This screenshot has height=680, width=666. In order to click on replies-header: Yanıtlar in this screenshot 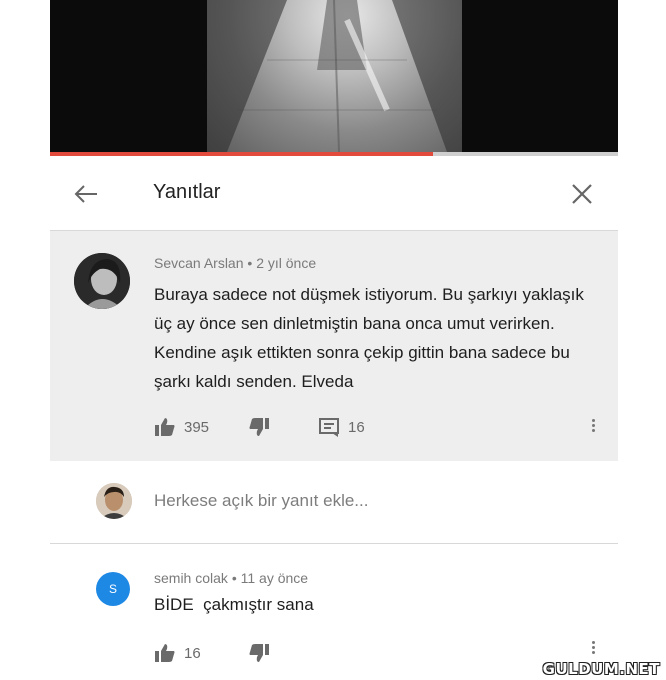, I will do `click(334, 193)`.